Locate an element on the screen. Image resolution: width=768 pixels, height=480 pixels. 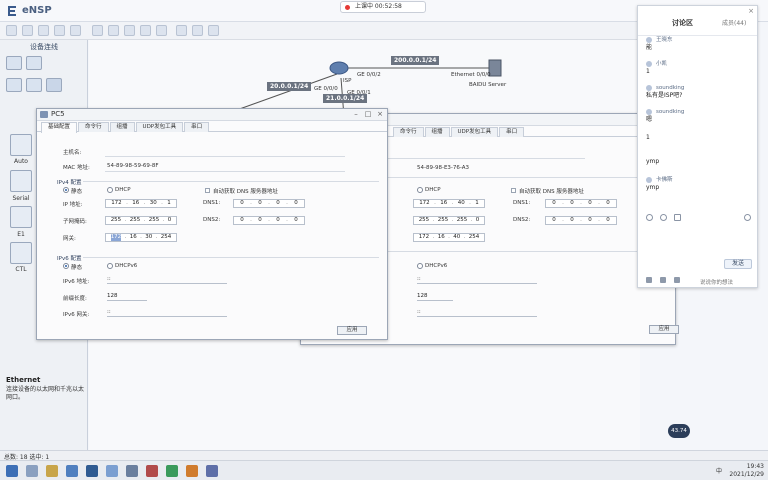
dns2-field: 0.0.0.0 is located at coordinates (269, 220).